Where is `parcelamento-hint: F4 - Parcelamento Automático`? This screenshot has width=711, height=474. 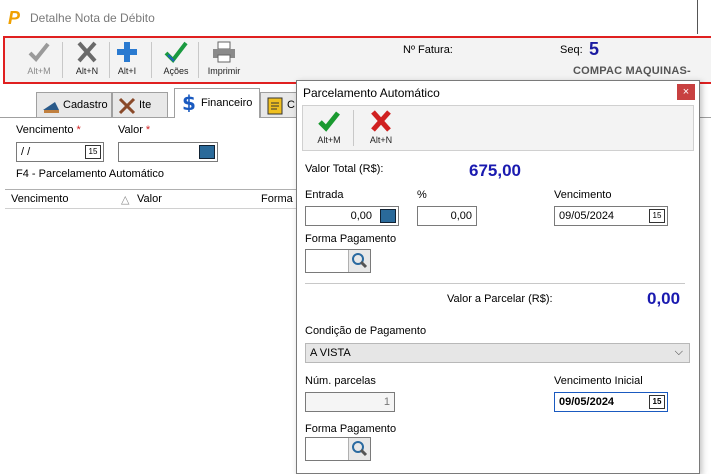 parcelamento-hint: F4 - Parcelamento Automático is located at coordinates (90, 174).